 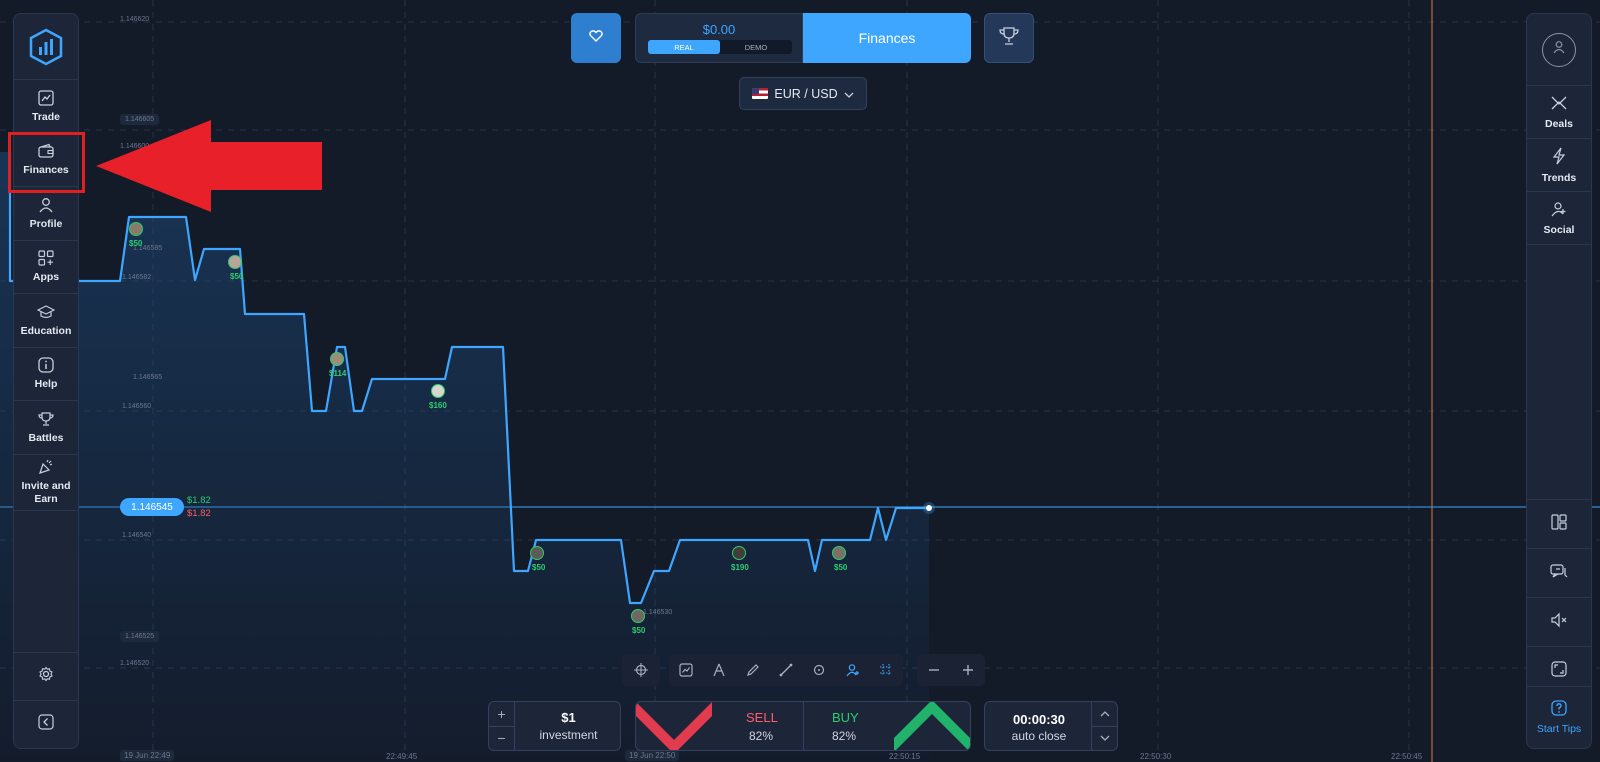 I want to click on chevron-left-icon, so click(x=46, y=724).